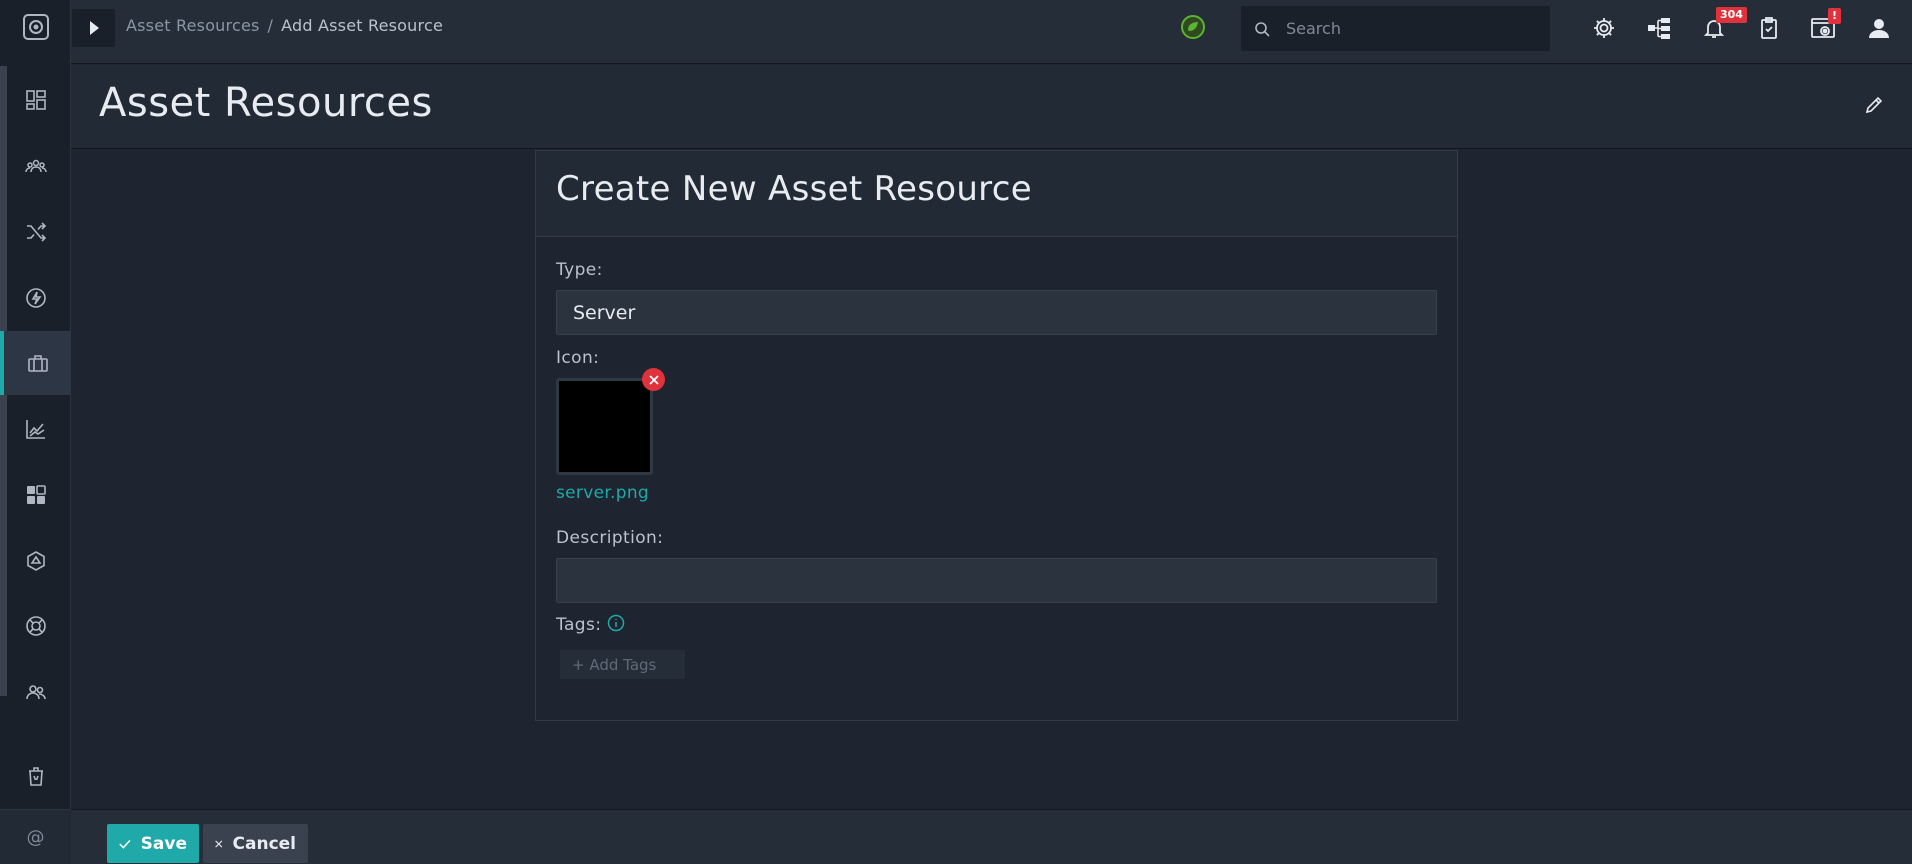 This screenshot has height=864, width=1912. I want to click on icon-upload, so click(610, 423).